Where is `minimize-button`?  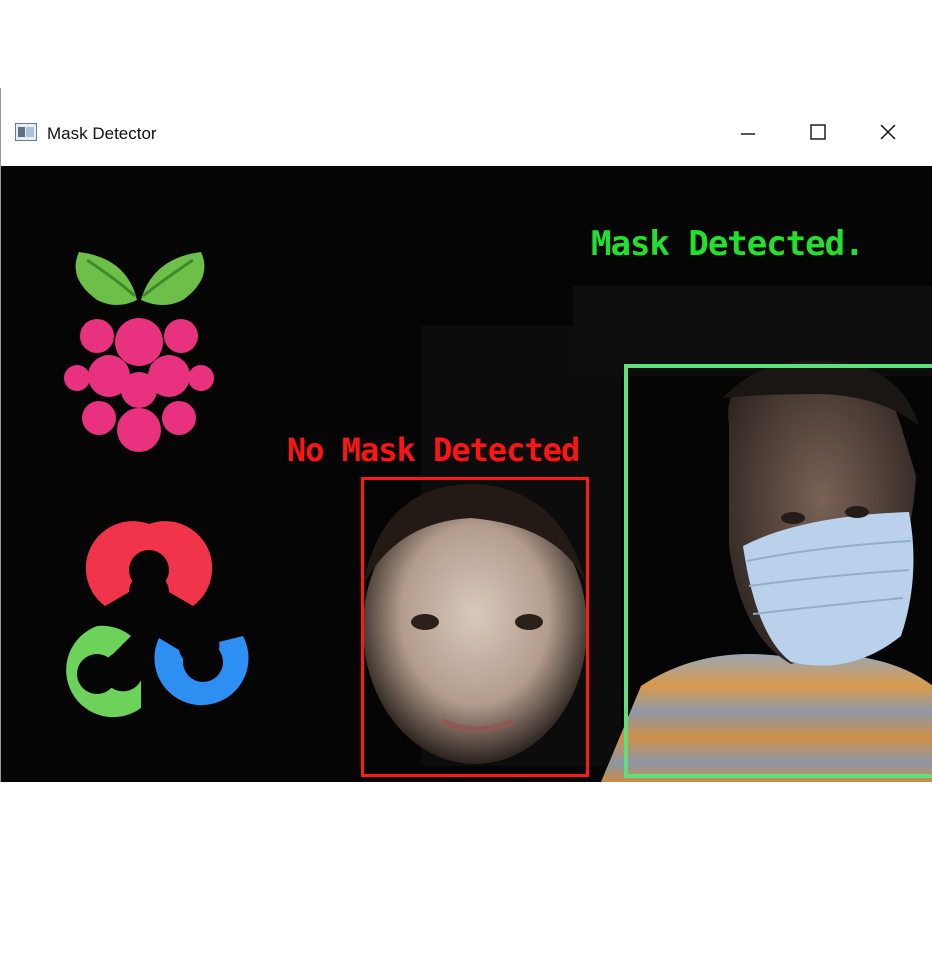
minimize-button is located at coordinates (748, 132).